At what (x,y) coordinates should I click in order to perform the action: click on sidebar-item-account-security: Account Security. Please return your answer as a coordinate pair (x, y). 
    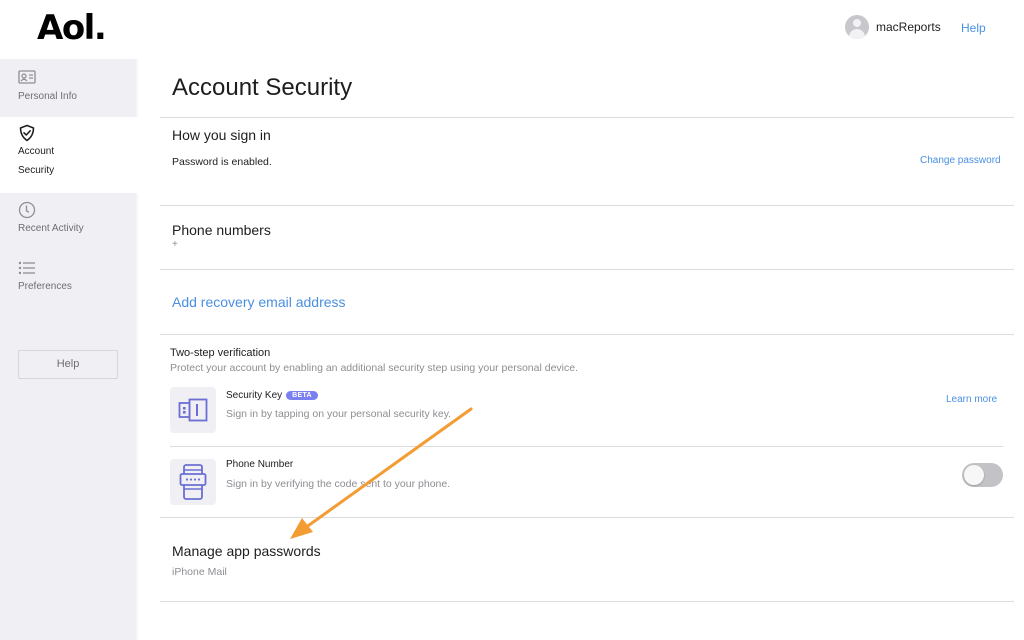
    Looking at the image, I should click on (69, 155).